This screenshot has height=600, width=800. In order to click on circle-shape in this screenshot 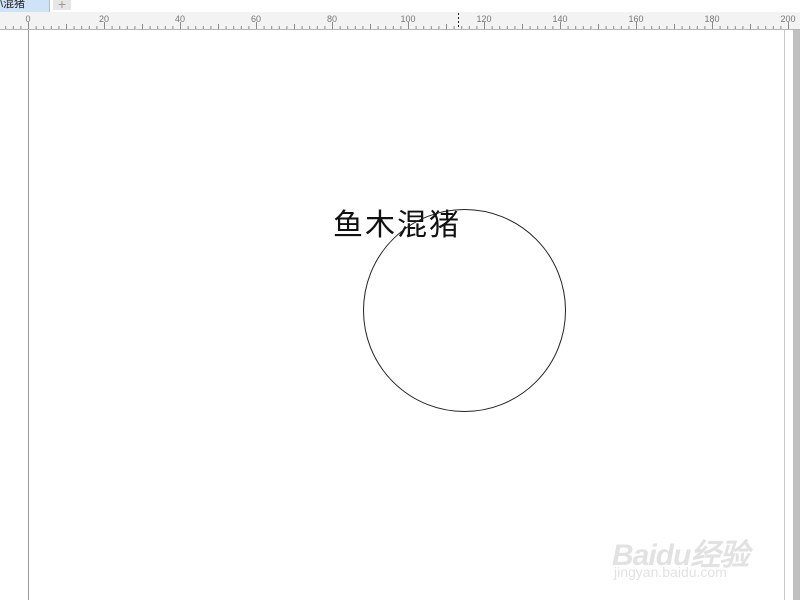, I will do `click(464, 310)`.